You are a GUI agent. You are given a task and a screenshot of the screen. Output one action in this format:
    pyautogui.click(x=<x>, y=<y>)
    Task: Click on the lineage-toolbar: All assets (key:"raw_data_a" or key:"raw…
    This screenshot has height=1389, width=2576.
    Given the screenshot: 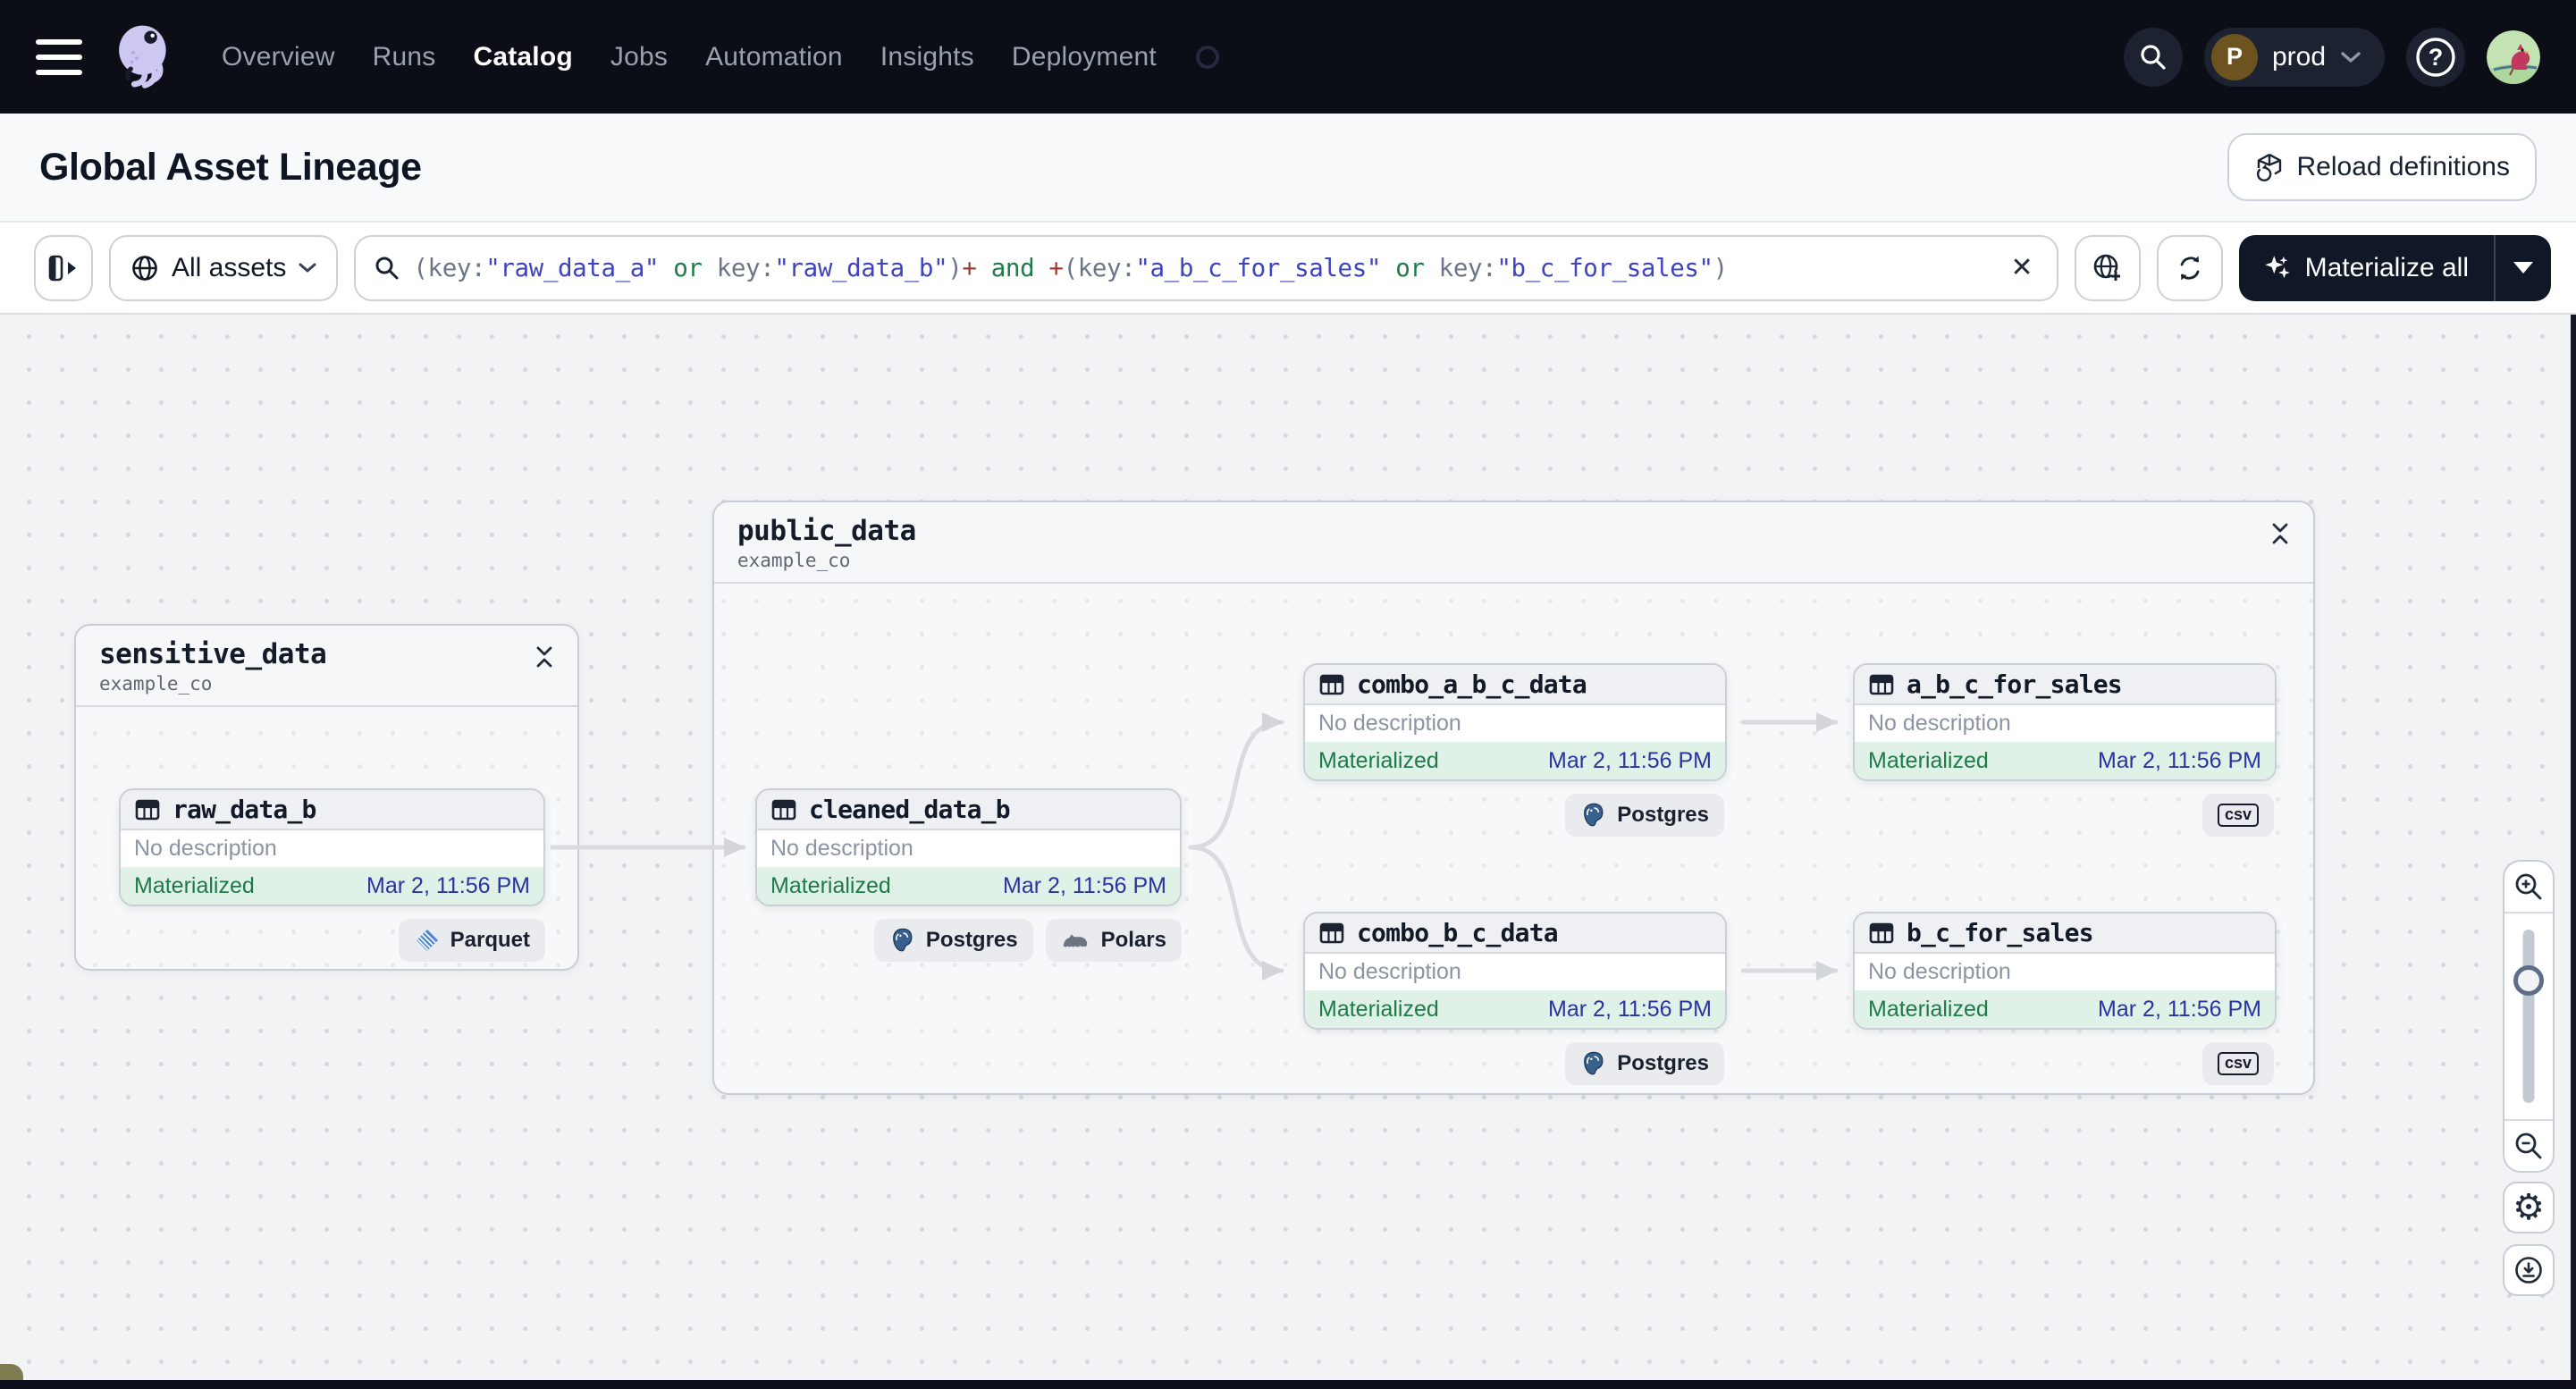 What is the action you would take?
    pyautogui.click(x=1288, y=269)
    